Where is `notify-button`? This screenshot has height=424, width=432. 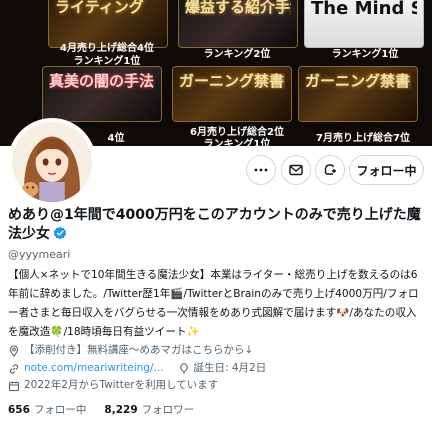
notify-button is located at coordinates (330, 170).